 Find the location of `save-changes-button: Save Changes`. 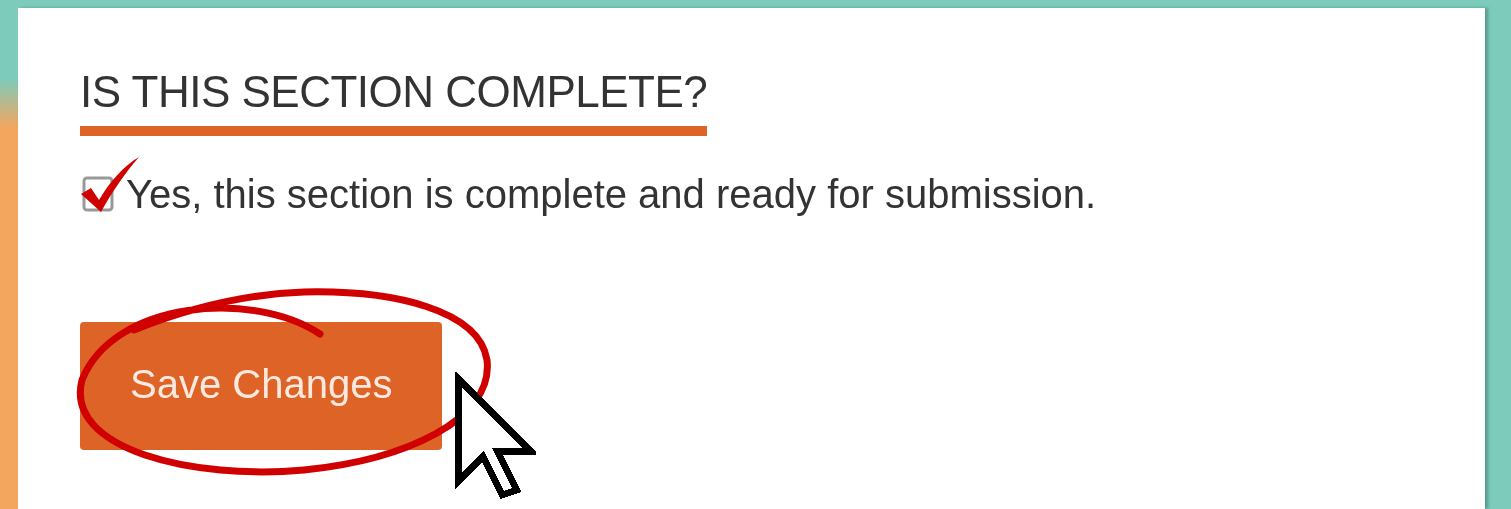

save-changes-button: Save Changes is located at coordinates (261, 386).